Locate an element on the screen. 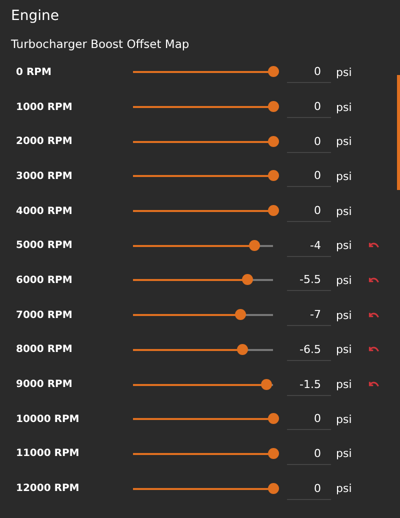 The image size is (400, 518). scrollbar is located at coordinates (398, 132).